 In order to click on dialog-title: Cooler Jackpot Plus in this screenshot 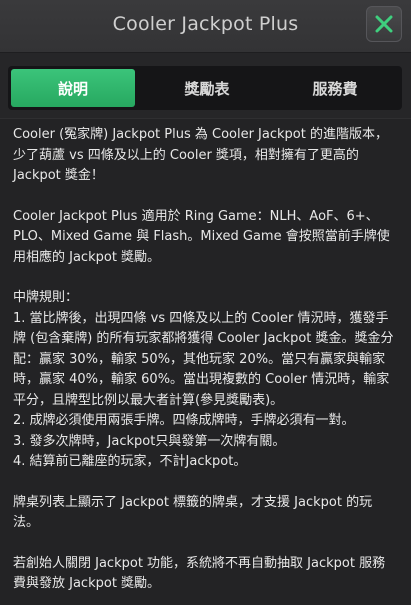, I will do `click(205, 24)`.